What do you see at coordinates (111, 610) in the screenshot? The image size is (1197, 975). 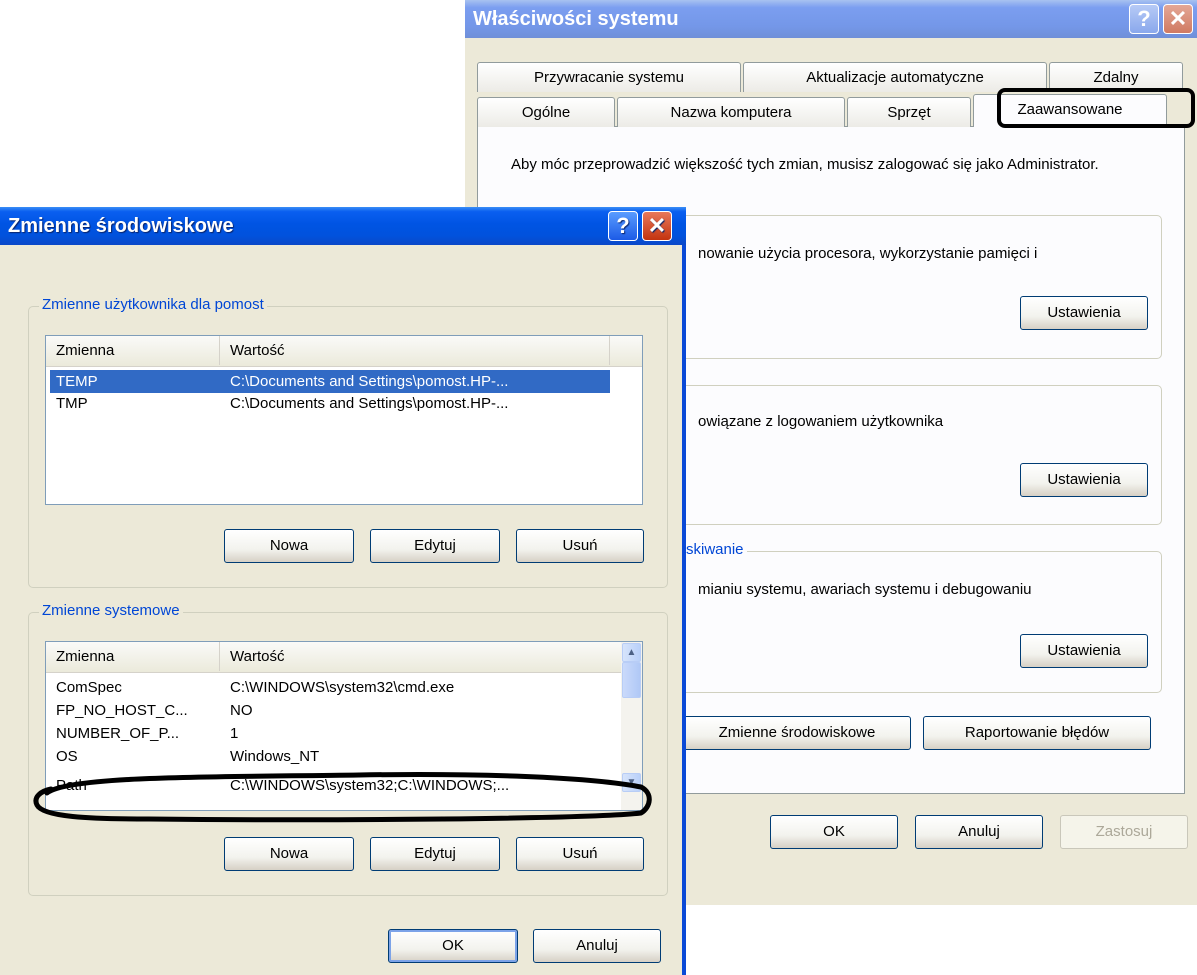 I see `system-variables-legend: Zmienne systemowe` at bounding box center [111, 610].